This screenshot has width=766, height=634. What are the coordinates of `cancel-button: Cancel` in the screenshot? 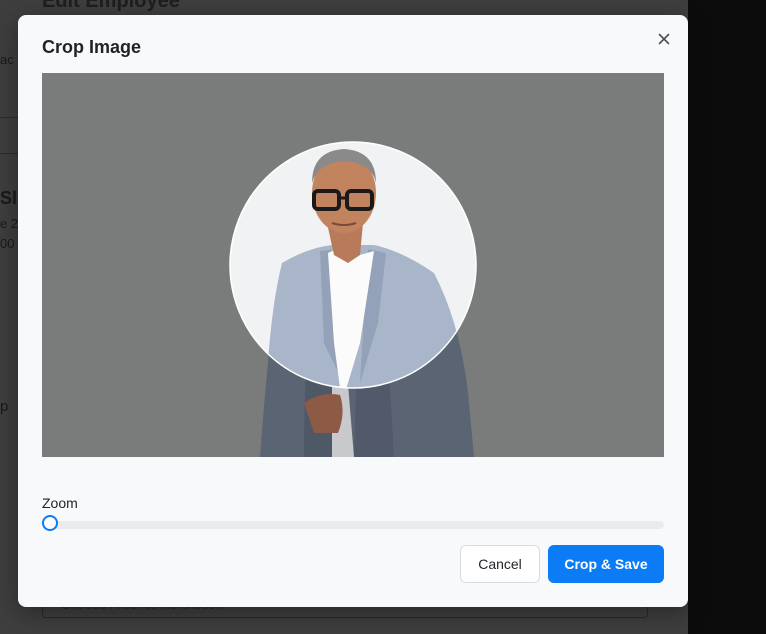 It's located at (500, 564).